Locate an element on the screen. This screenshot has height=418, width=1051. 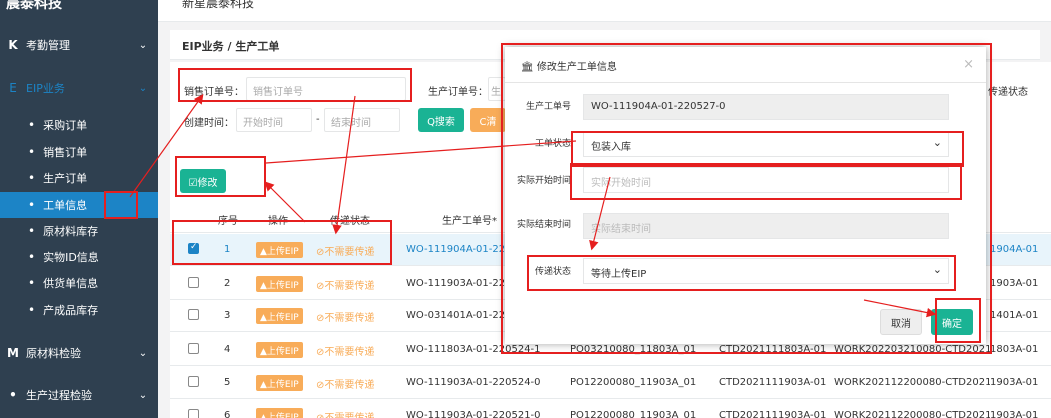
transfer-status-filter-label: 传递状态 is located at coordinates (1008, 92).